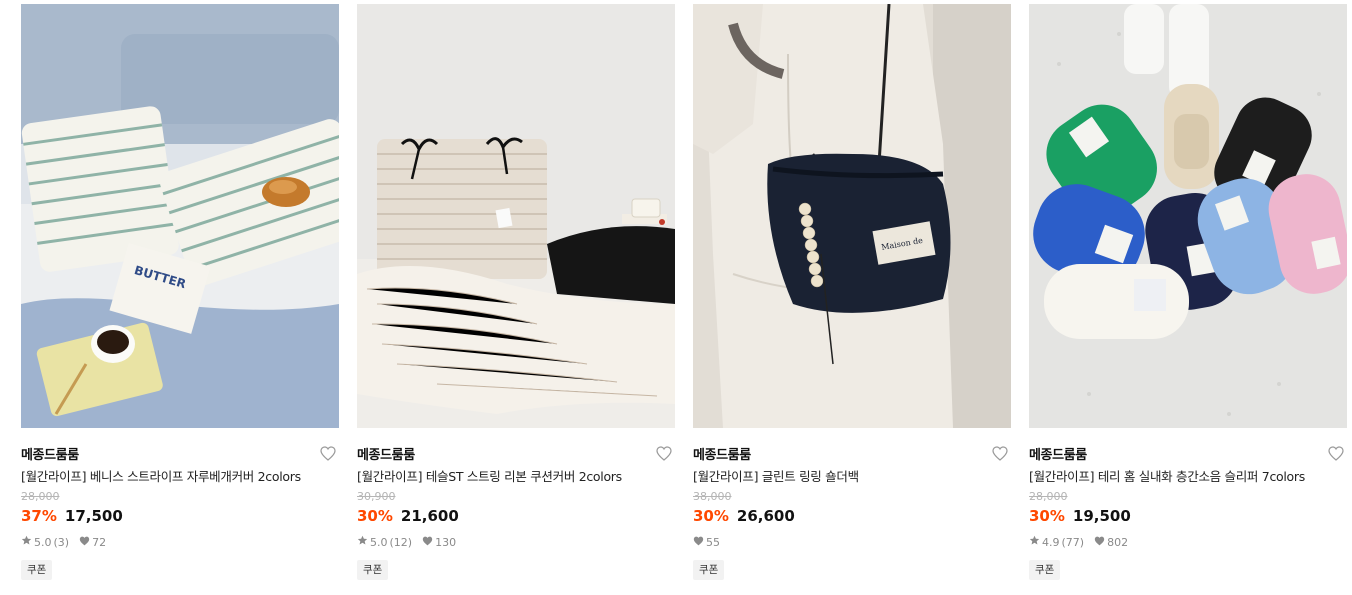 This screenshot has width=1352, height=595. Describe the element at coordinates (852, 516) in the screenshot. I see `price-row: 30% 26,600` at that location.